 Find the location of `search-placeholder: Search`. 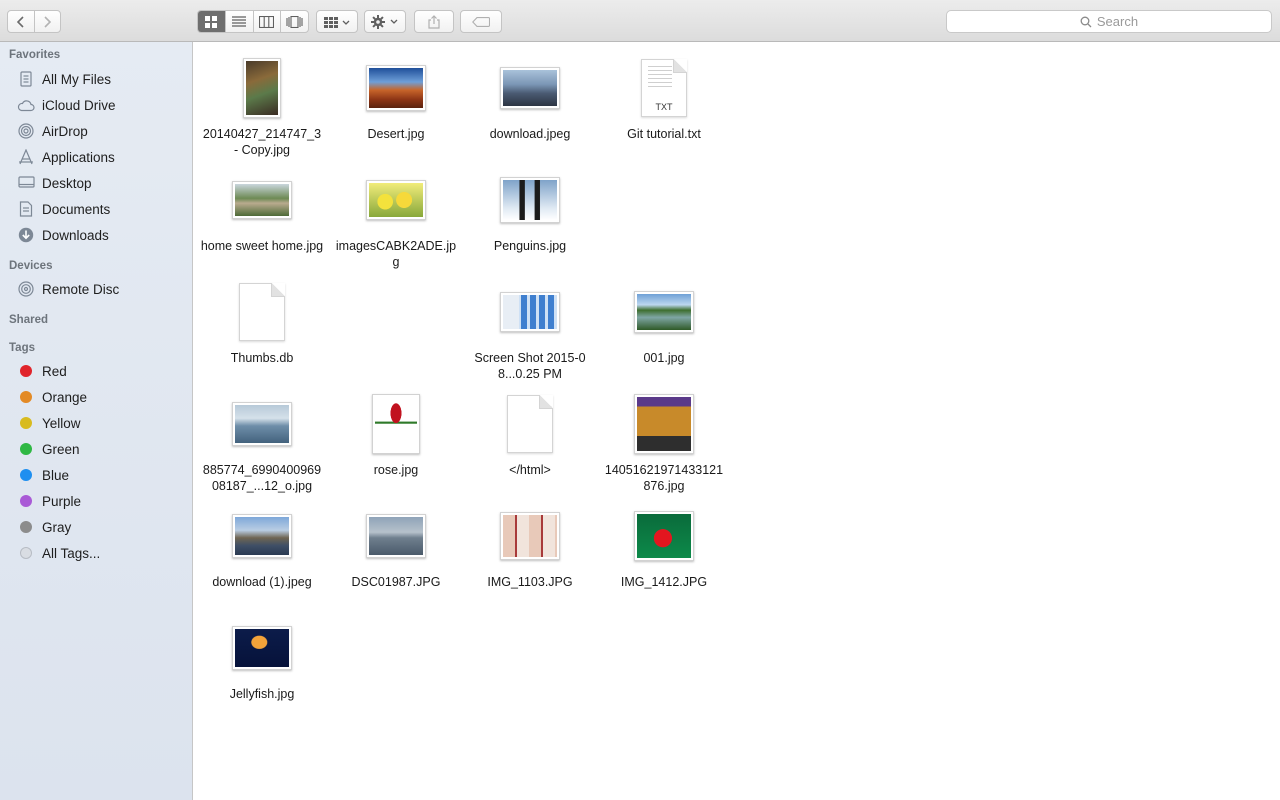

search-placeholder: Search is located at coordinates (1117, 21).